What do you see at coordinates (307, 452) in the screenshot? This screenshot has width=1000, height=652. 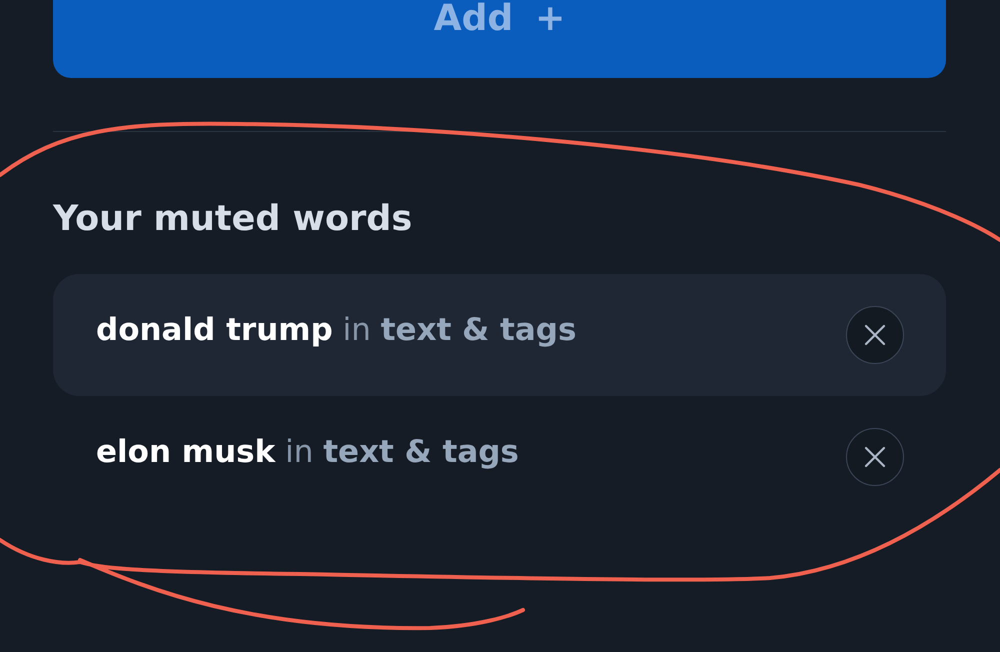 I see `muted-word-text: elon musk in text & tags` at bounding box center [307, 452].